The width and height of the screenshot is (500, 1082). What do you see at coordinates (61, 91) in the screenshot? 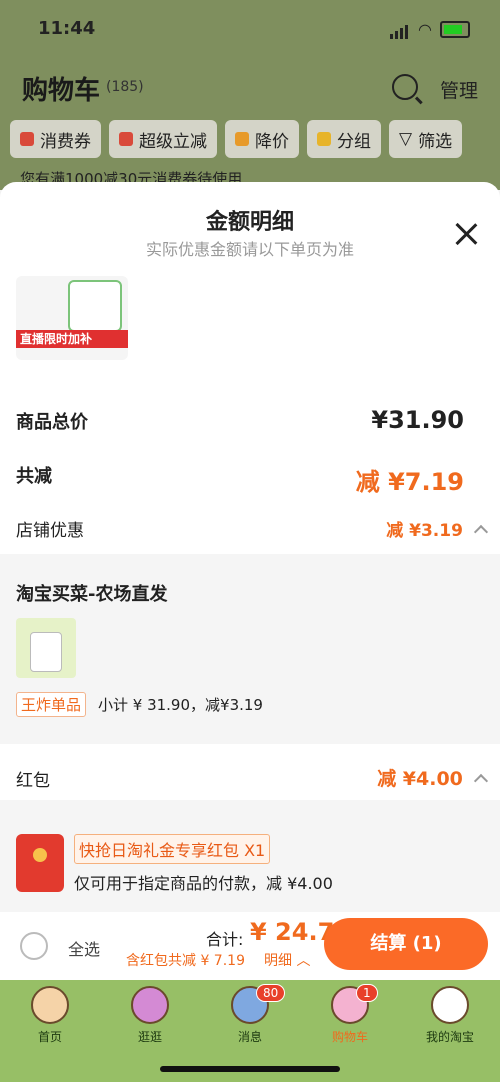
I see `page-title: 购物车` at bounding box center [61, 91].